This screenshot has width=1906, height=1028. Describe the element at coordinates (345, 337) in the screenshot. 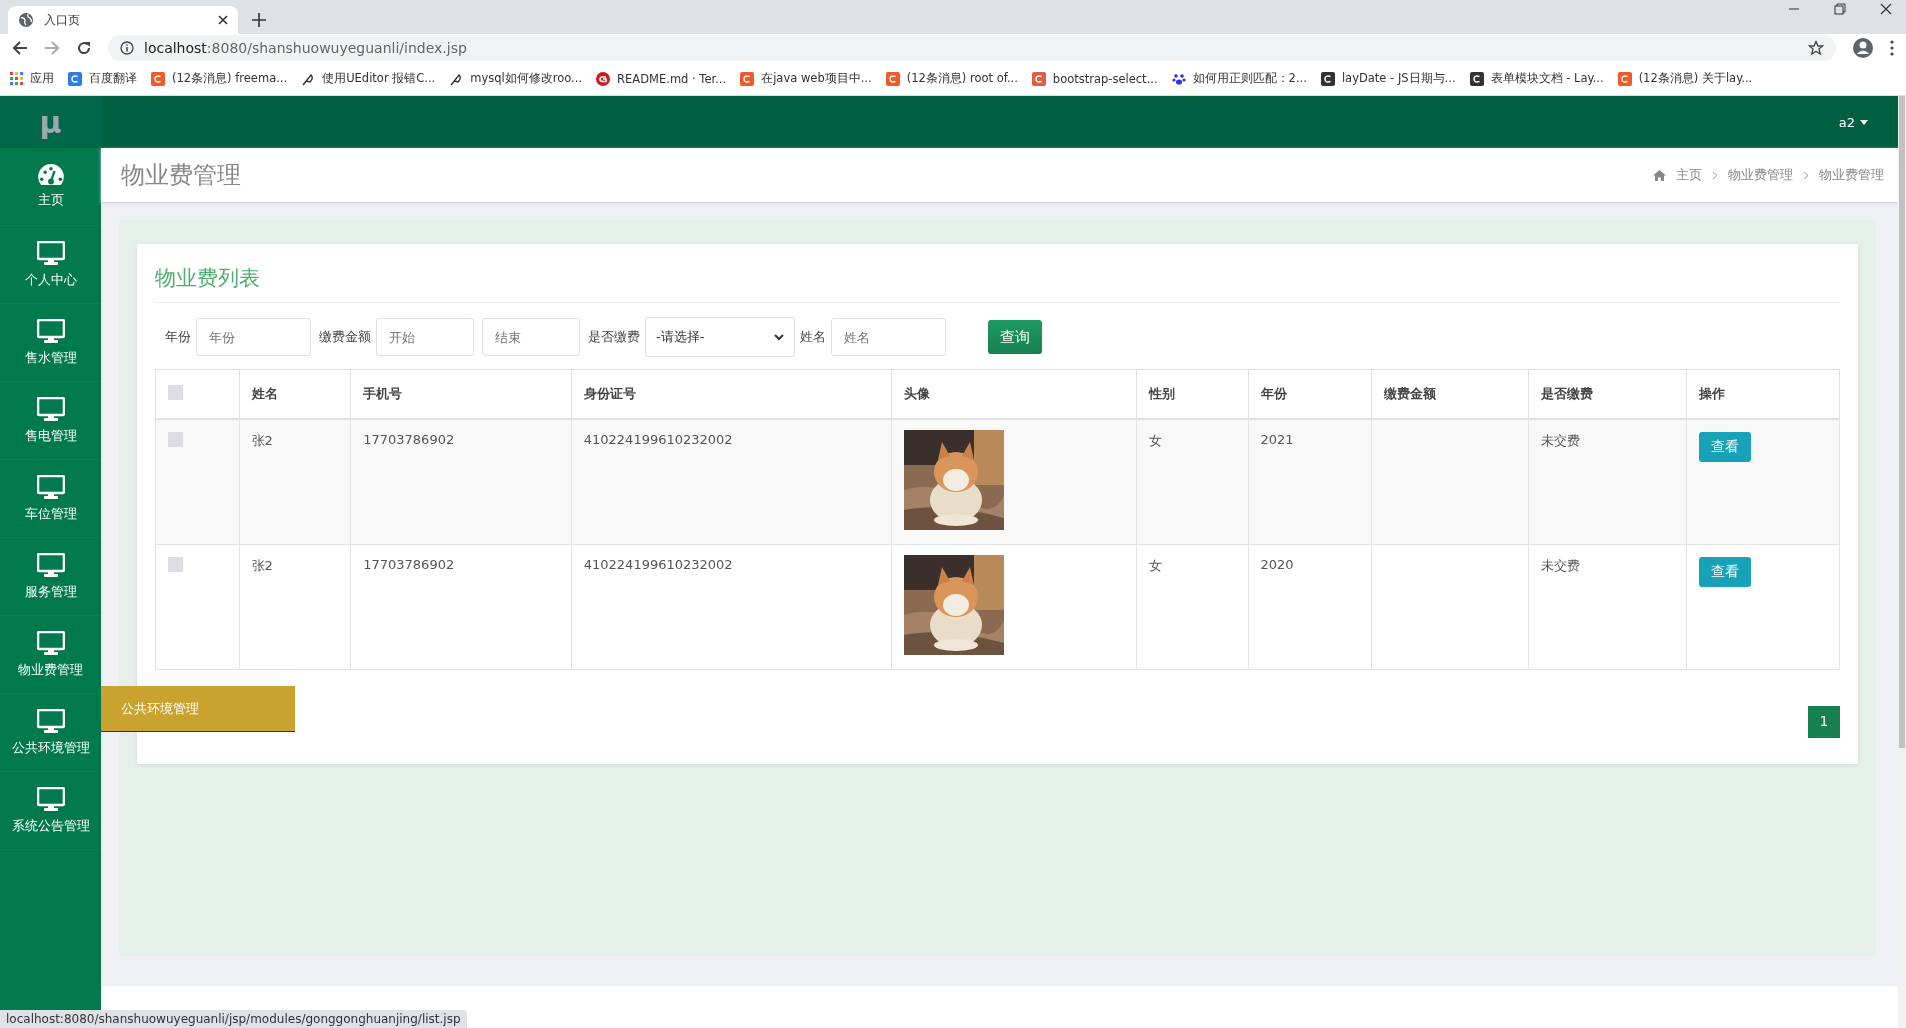

I see `filter-label: 缴费金额` at that location.